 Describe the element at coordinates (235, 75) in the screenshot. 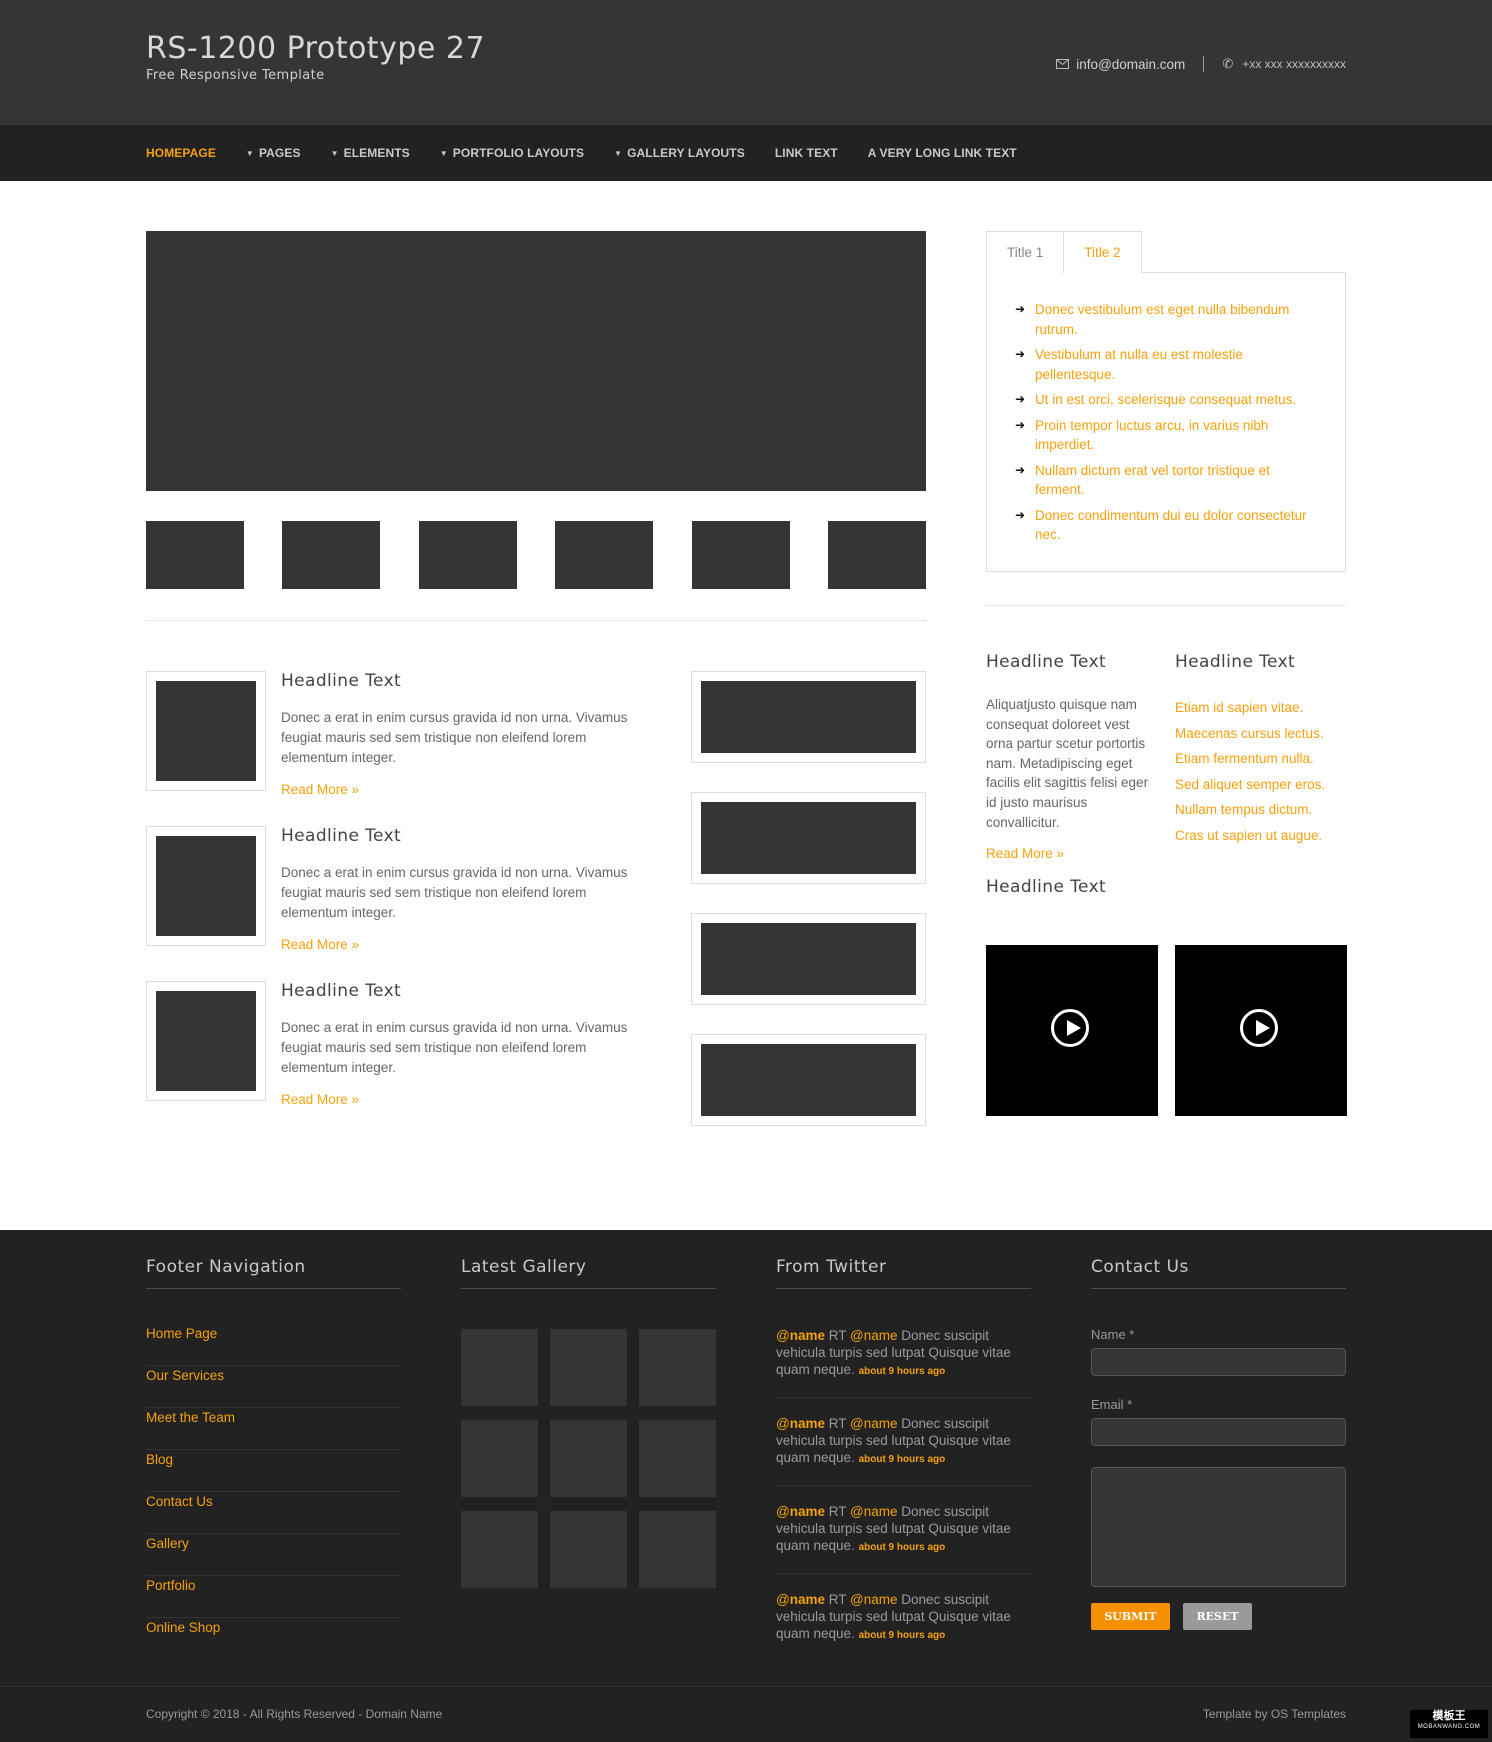

I see `site-tagline: Free Responsive Template` at that location.